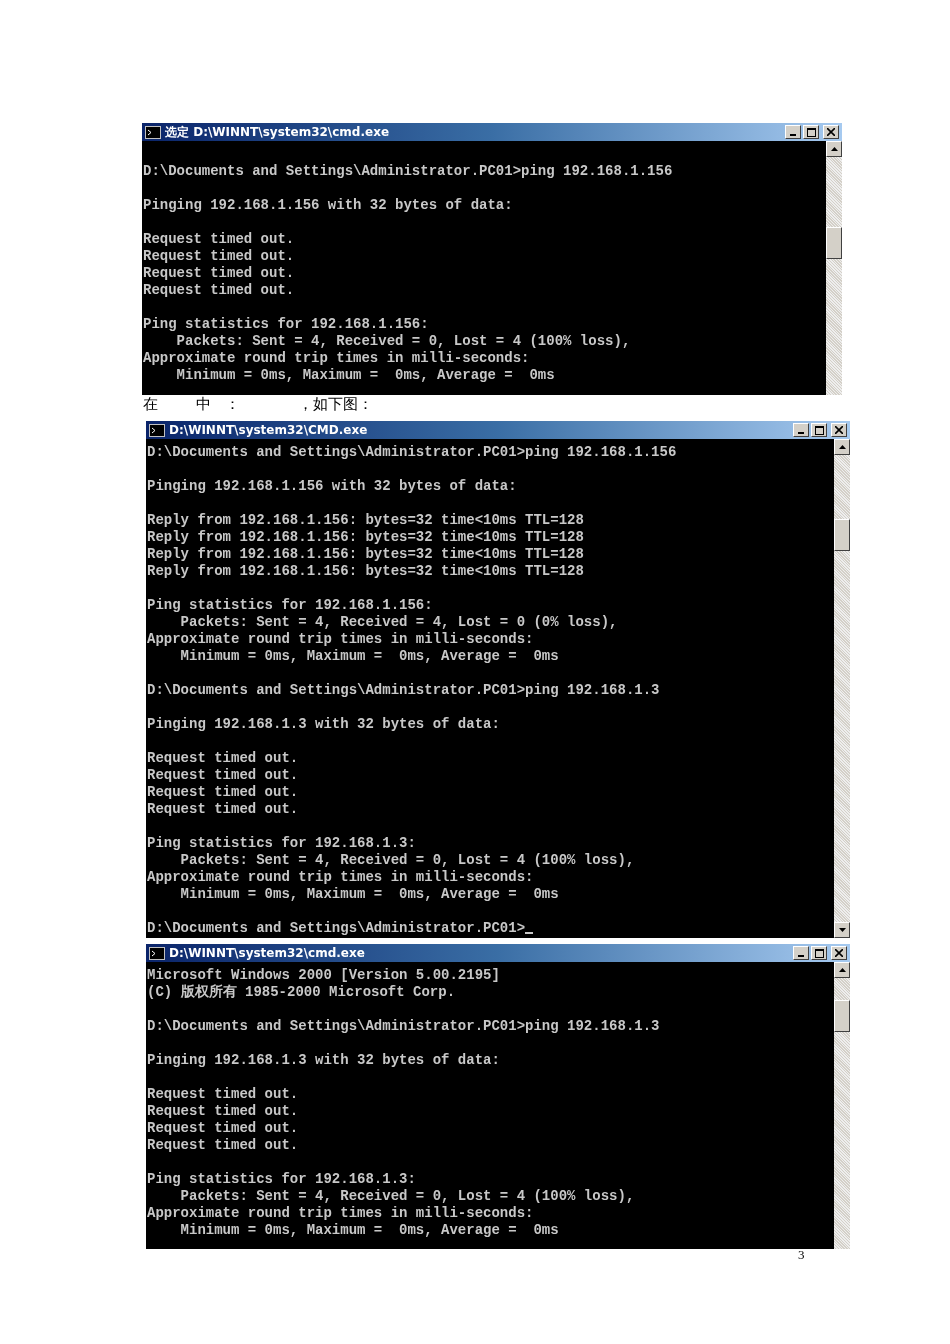 Image resolution: width=950 pixels, height=1344 pixels. What do you see at coordinates (336, 928) in the screenshot?
I see `console-line: D:\Documents and Settings\Administrator.PC01>` at bounding box center [336, 928].